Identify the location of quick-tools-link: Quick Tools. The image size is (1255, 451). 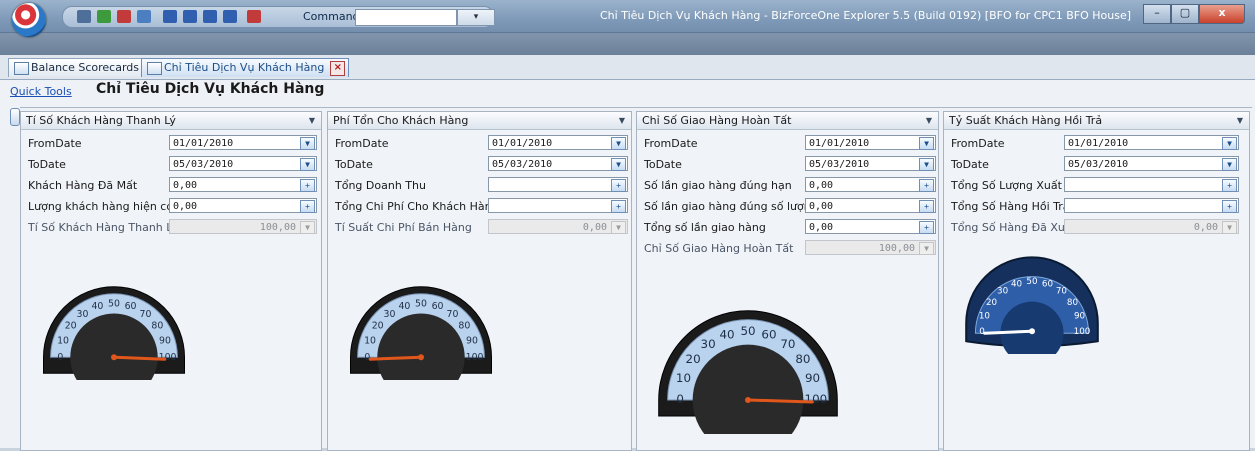
(41, 91).